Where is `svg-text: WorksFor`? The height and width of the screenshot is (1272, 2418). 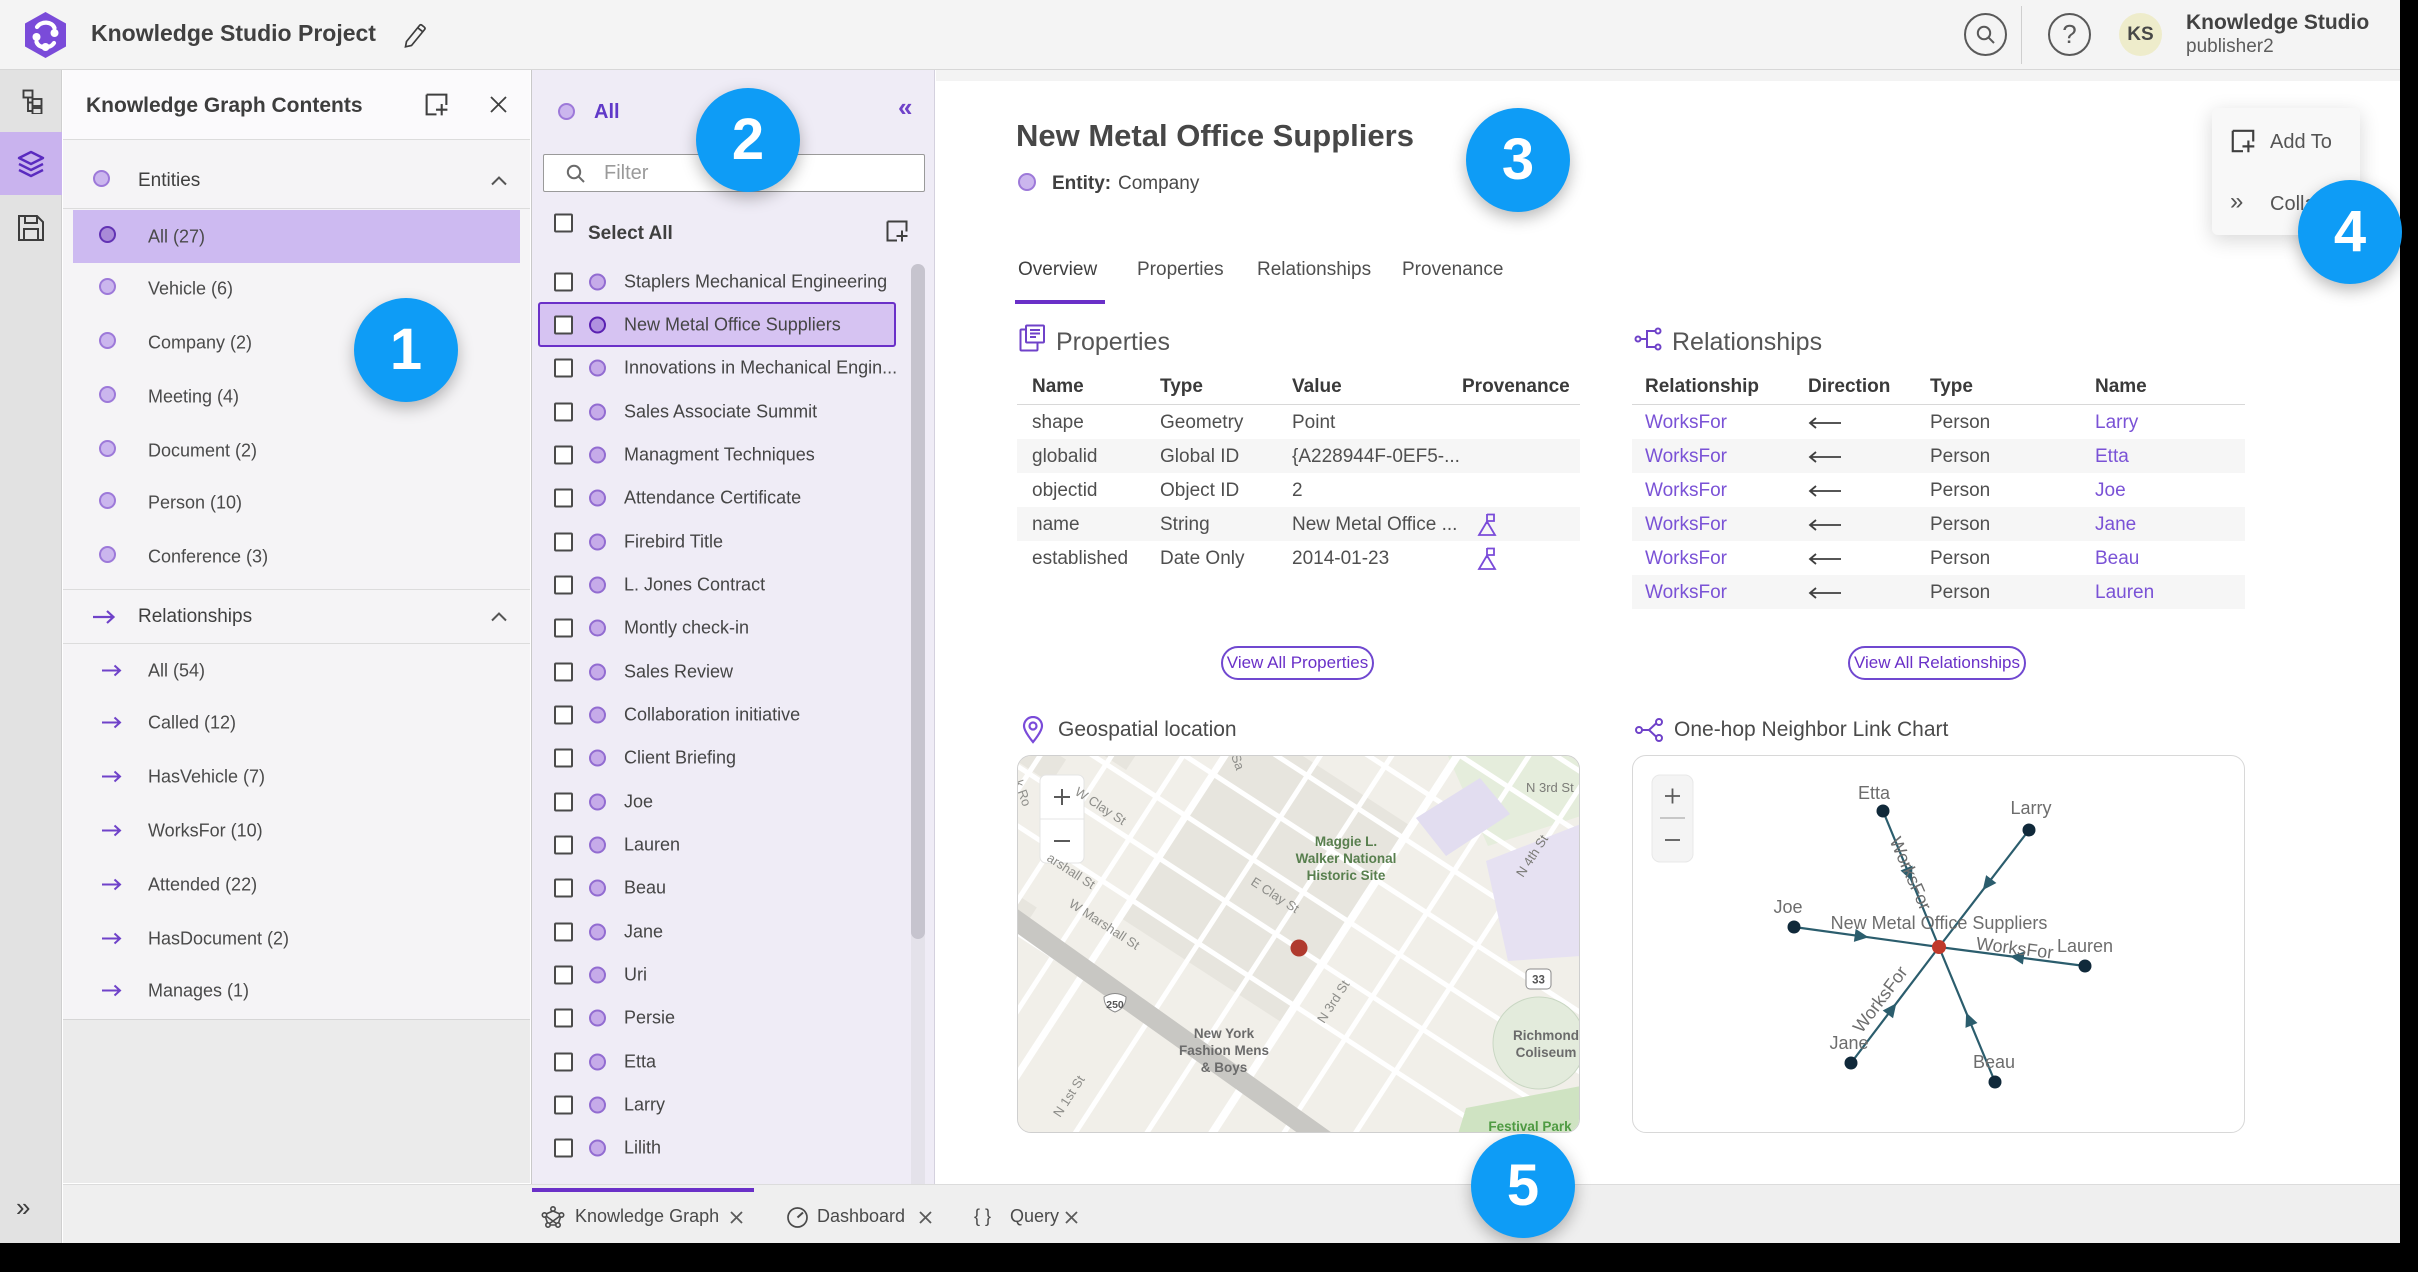 svg-text: WorksFor is located at coordinates (1911, 873).